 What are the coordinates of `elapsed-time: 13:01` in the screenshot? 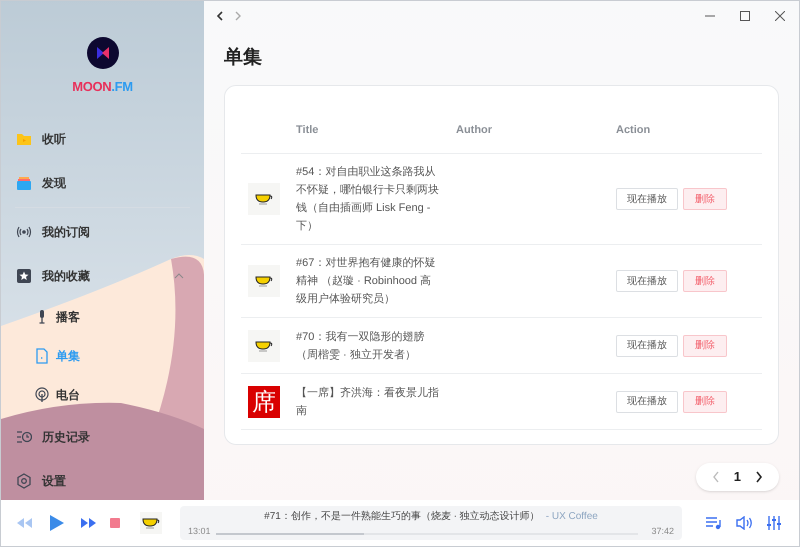 It's located at (199, 531).